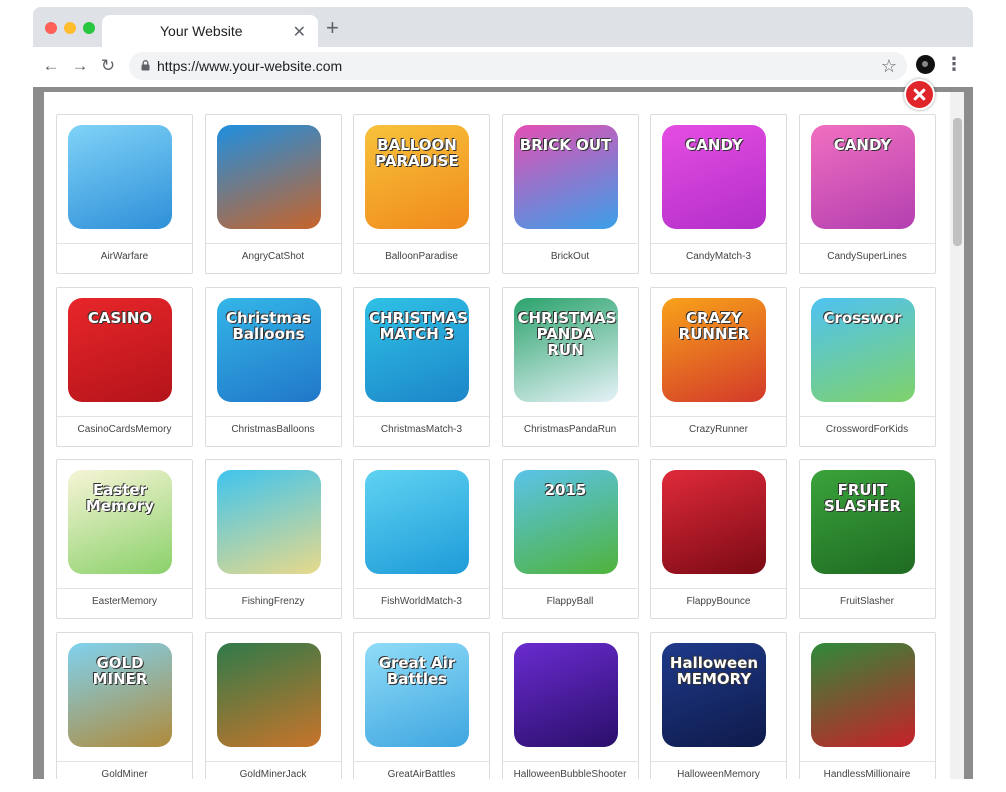 This screenshot has height=792, width=1006. I want to click on game-label: ChristmasBalloons, so click(273, 429).